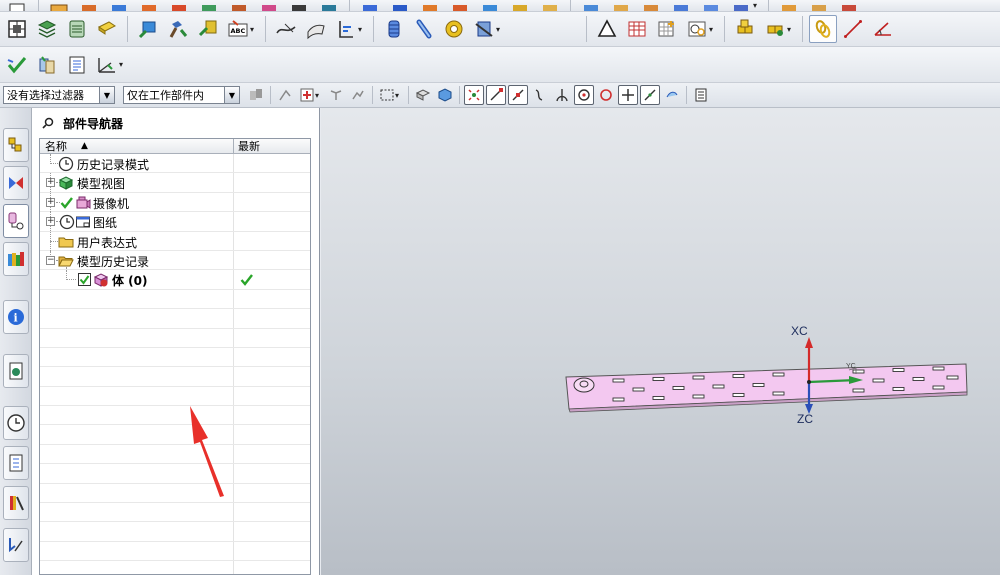 The image size is (1000, 575). What do you see at coordinates (628, 95) in the screenshot?
I see `snap-existing-point-icon` at bounding box center [628, 95].